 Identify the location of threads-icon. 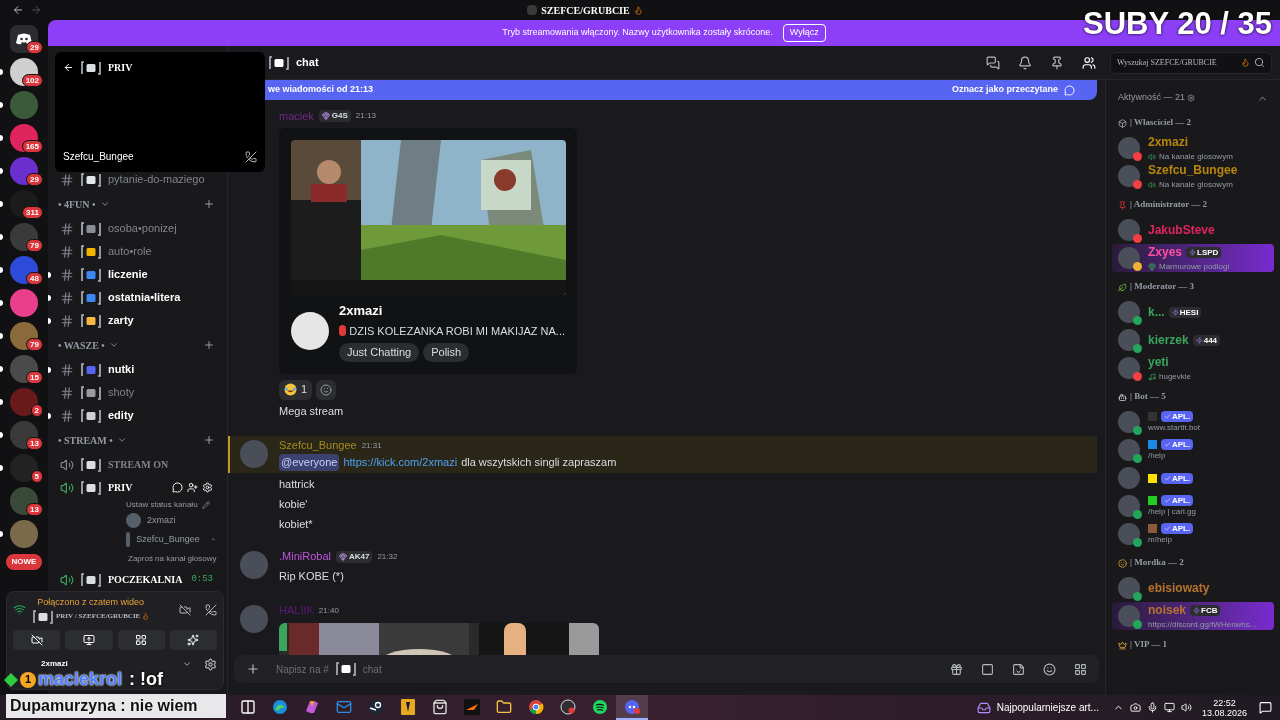
(993, 62).